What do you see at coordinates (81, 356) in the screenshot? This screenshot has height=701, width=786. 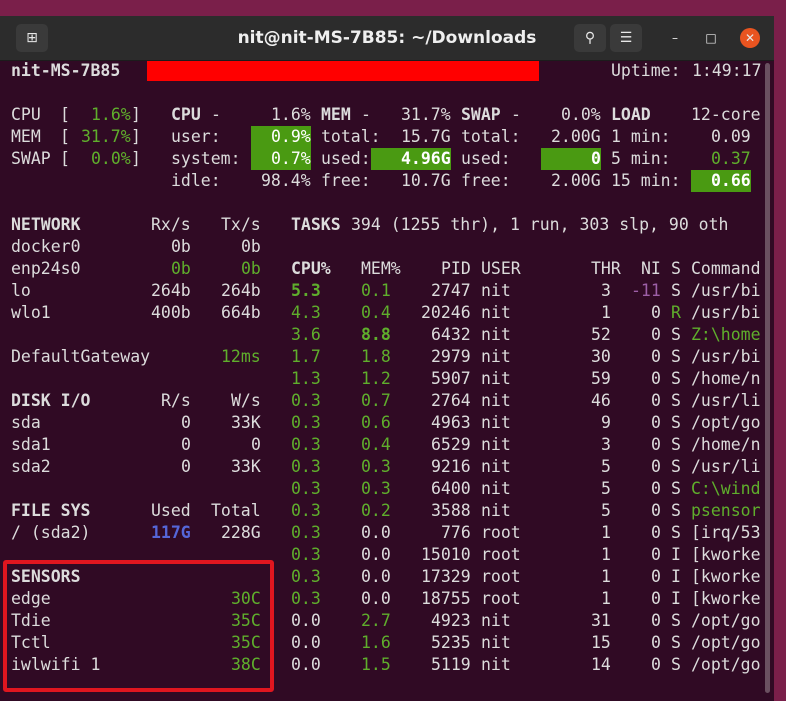 I see `gateway-label: DefaultGateway` at bounding box center [81, 356].